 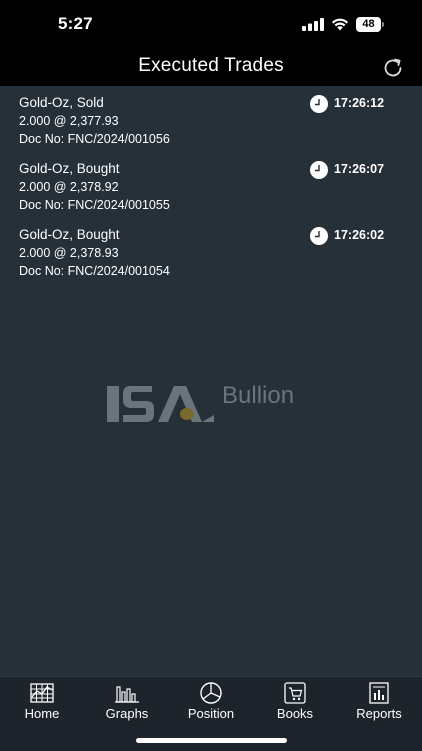 What do you see at coordinates (69, 121) in the screenshot?
I see `trade-qty-price: 2.000 @ 2,377.93` at bounding box center [69, 121].